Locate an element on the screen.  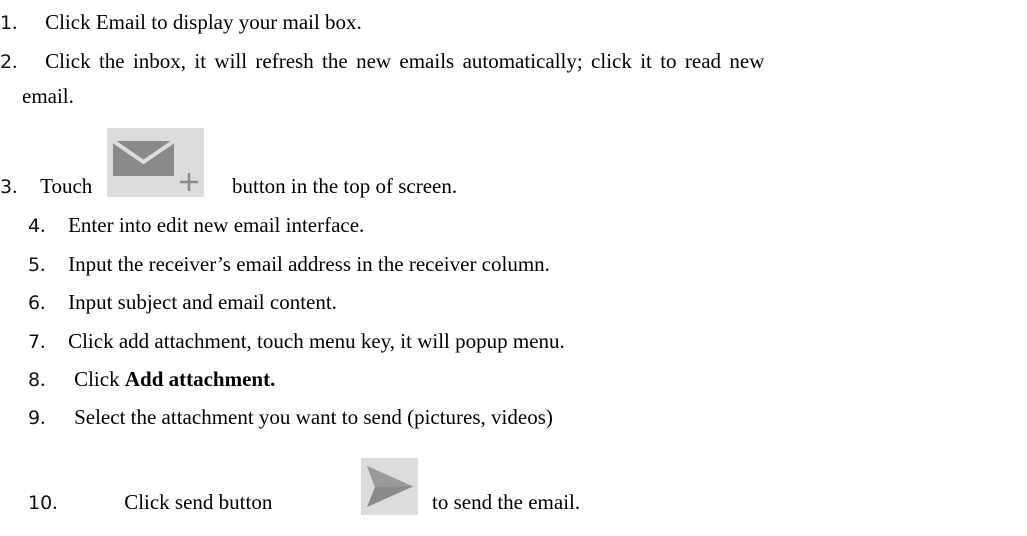
step-number: 5 is located at coordinates (34, 265).